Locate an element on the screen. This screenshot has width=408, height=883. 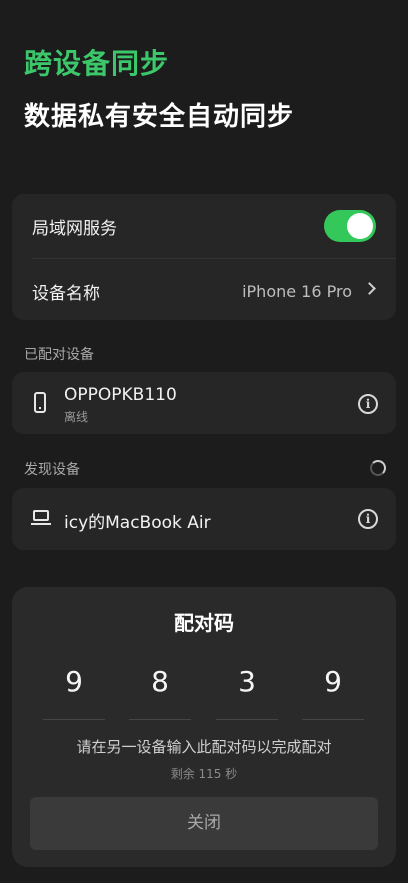
settings-card: 局域网服务 设备名称 iPhone 16 Pro is located at coordinates (204, 257).